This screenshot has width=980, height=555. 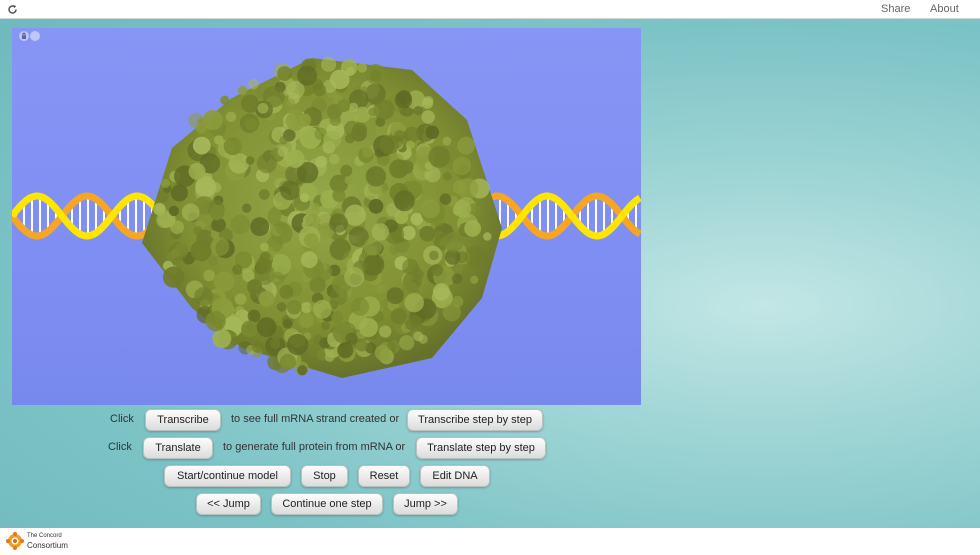 I want to click on translate-step-button: Translate step by step, so click(x=481, y=448).